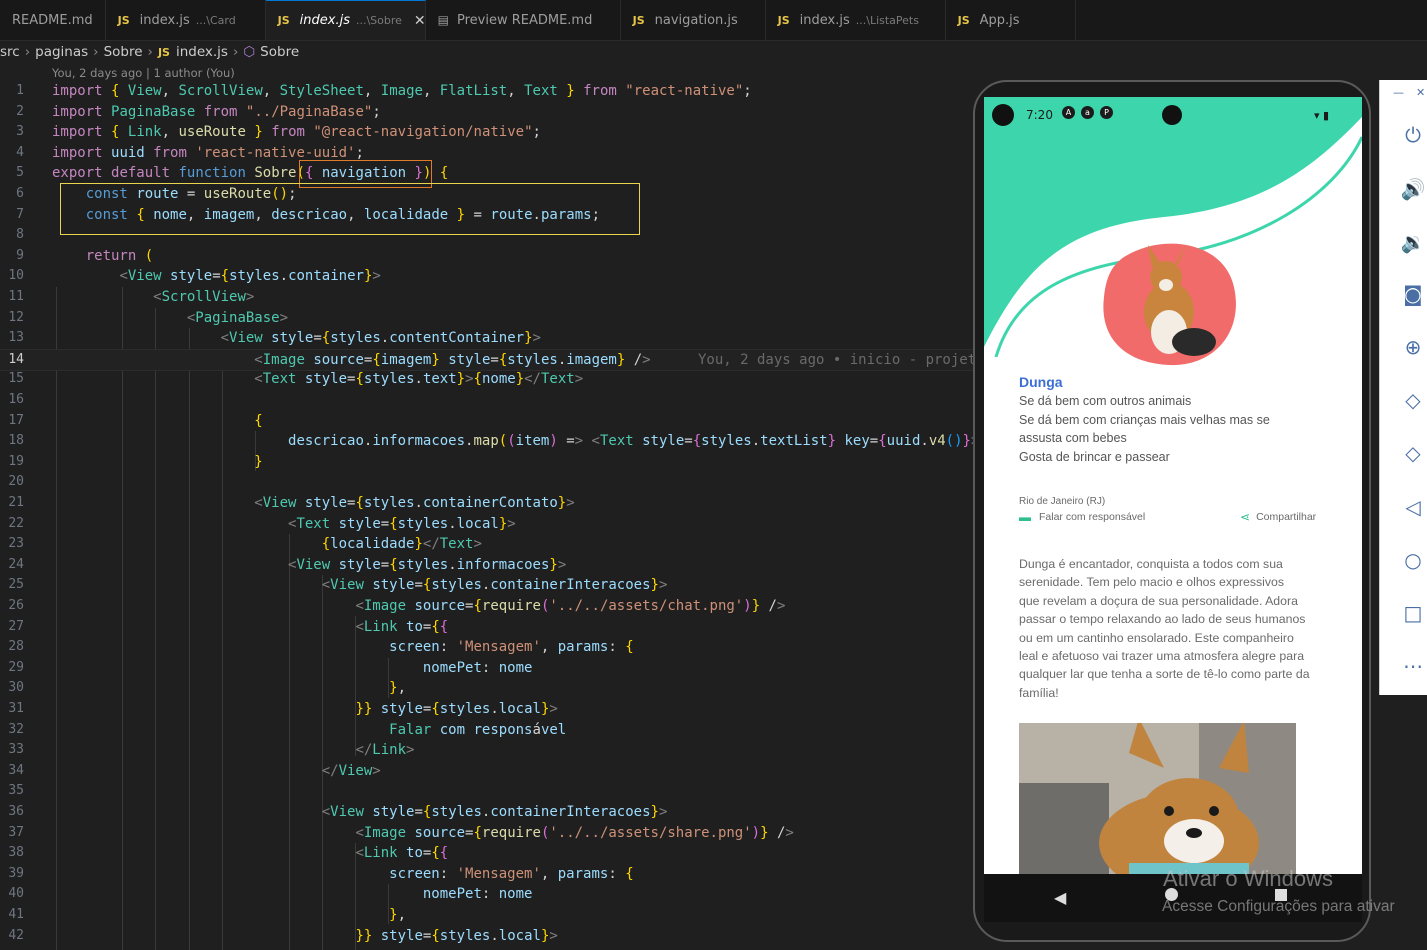  I want to click on code-line: 33 </Link>, so click(487, 750).